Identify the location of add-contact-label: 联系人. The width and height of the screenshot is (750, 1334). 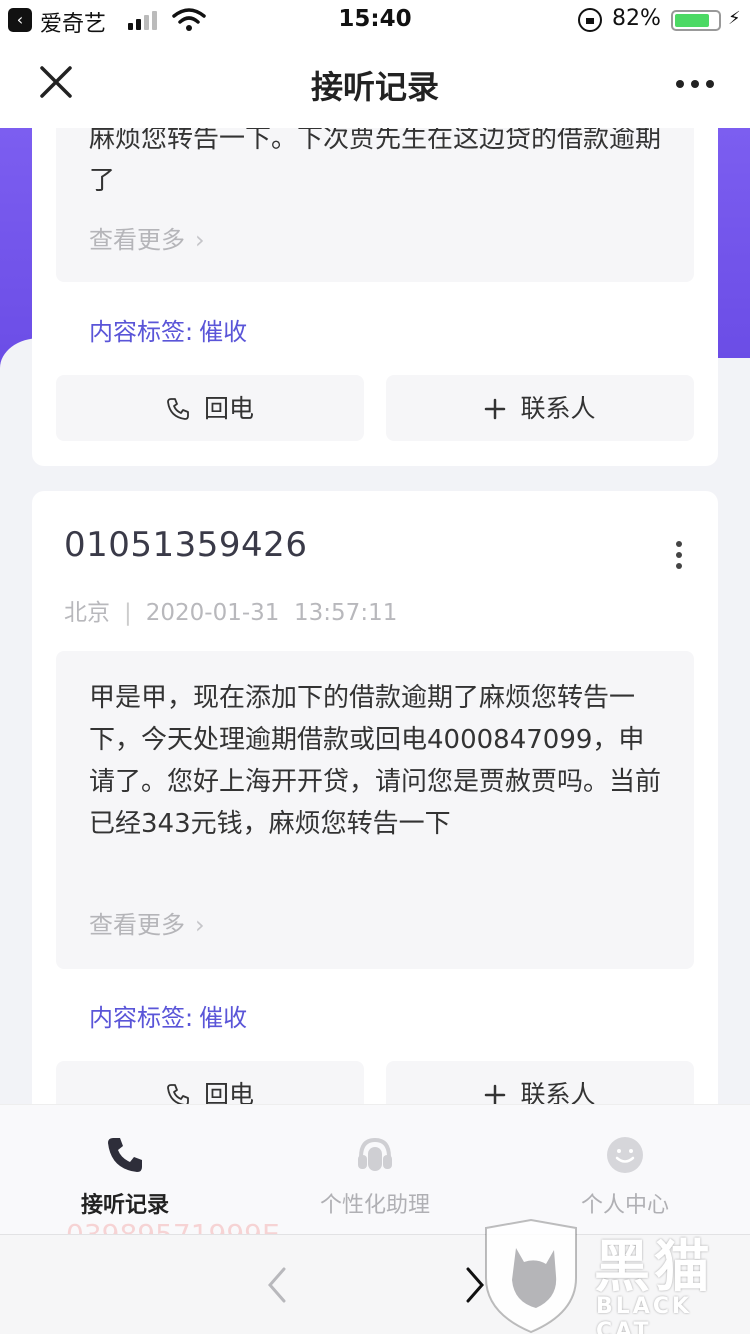
(558, 408).